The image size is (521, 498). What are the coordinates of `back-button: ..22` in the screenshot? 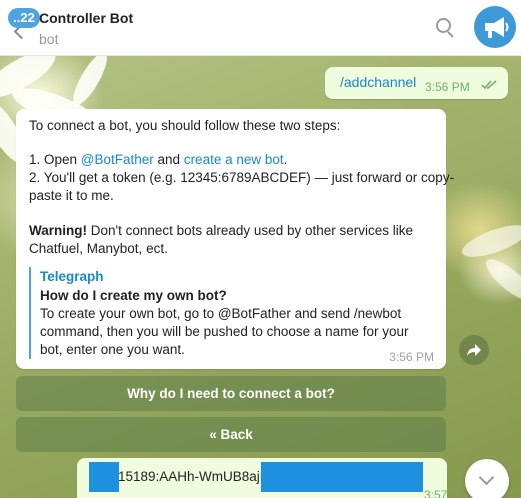 It's located at (23, 28).